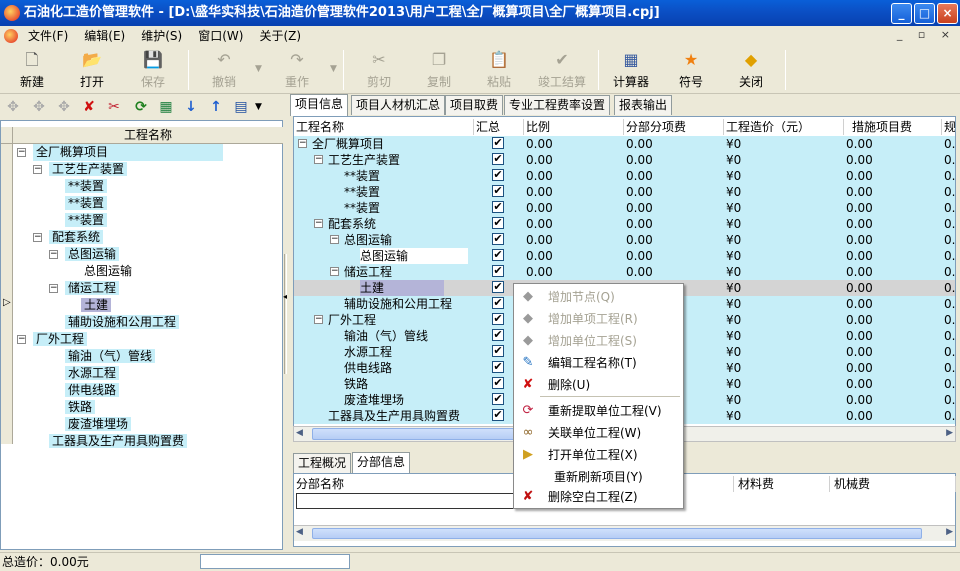 The width and height of the screenshot is (960, 571). I want to click on col-ratio: 比例, so click(574, 127).